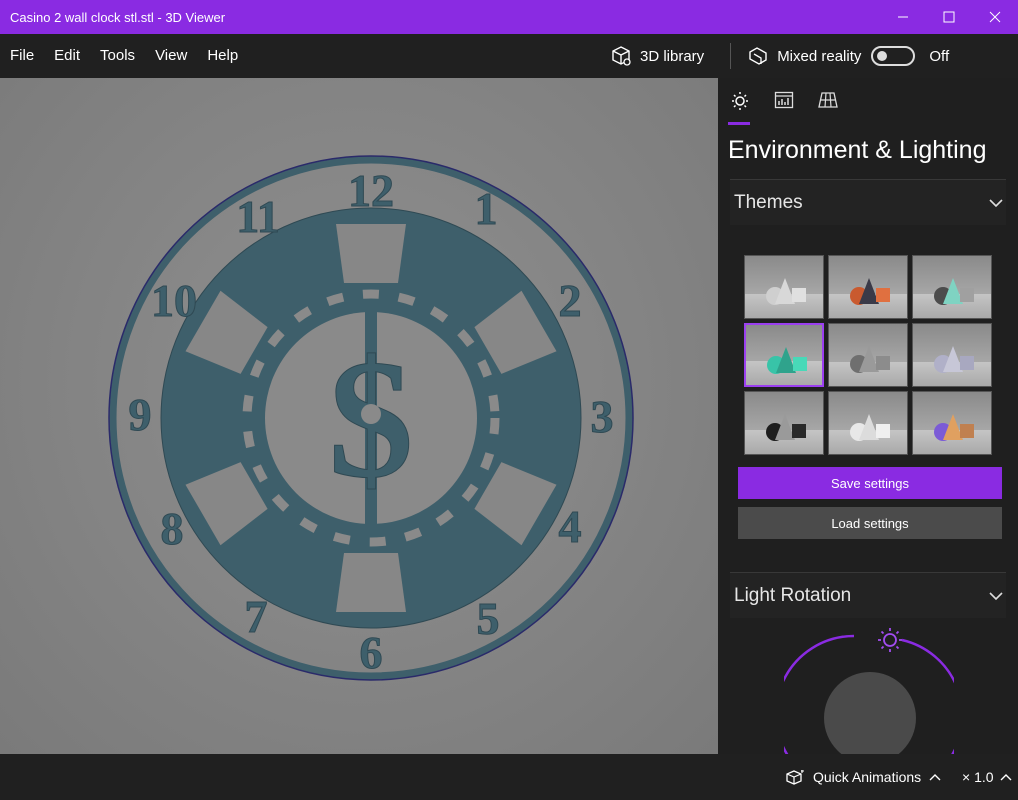 This screenshot has height=800, width=1018. Describe the element at coordinates (882, 56) in the screenshot. I see `toggle-knob` at that location.